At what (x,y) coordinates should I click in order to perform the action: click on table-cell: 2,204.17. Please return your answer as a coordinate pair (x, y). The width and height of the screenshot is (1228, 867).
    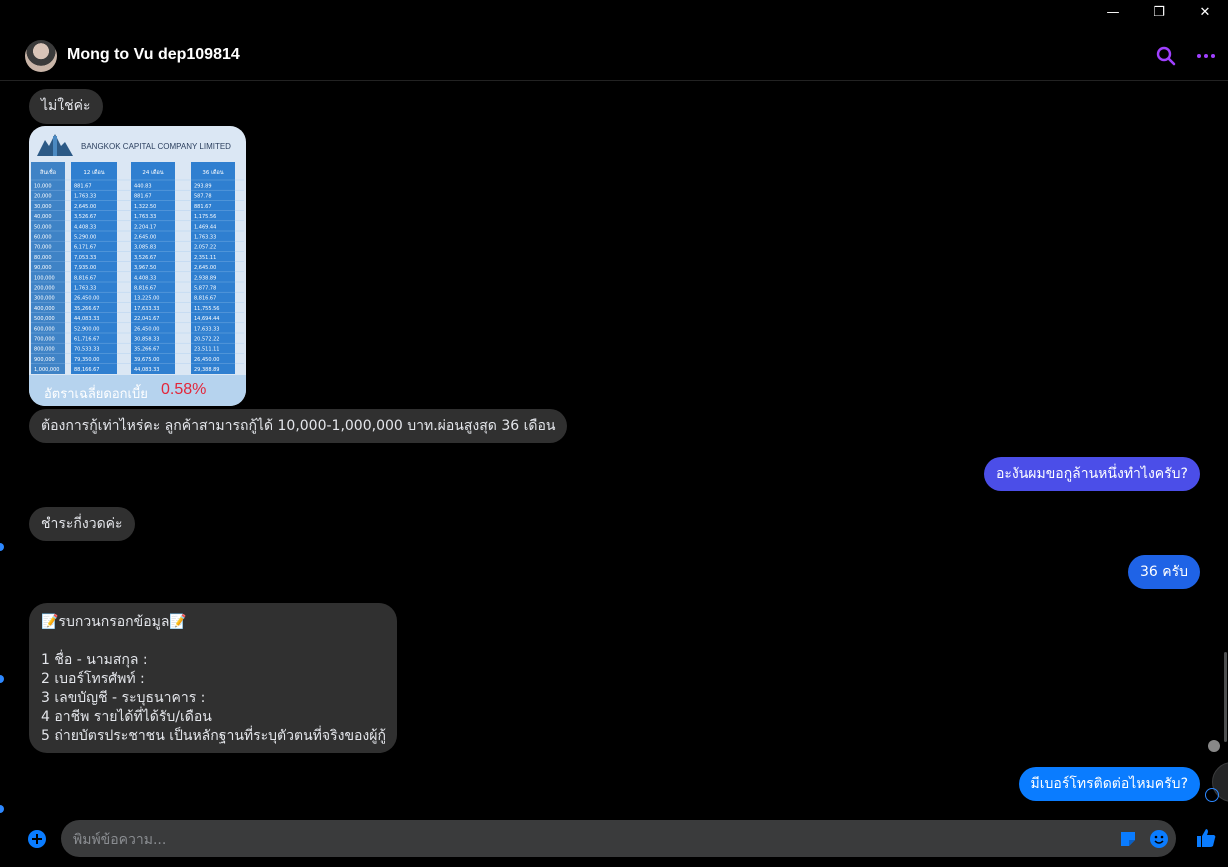
    Looking at the image, I should click on (145, 227).